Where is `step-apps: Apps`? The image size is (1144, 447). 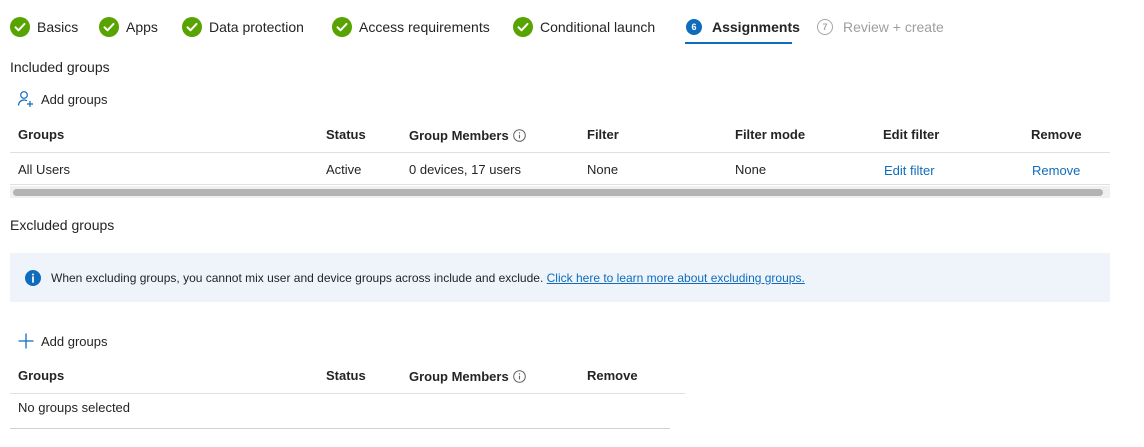
step-apps: Apps is located at coordinates (128, 27).